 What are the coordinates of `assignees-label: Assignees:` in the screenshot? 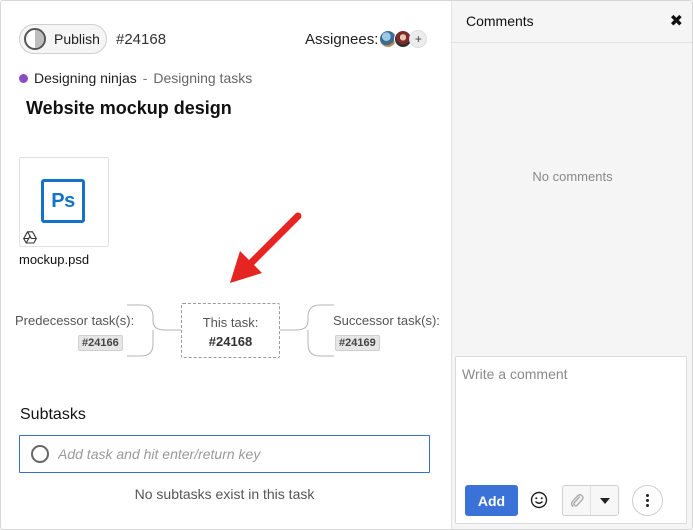 It's located at (342, 39).